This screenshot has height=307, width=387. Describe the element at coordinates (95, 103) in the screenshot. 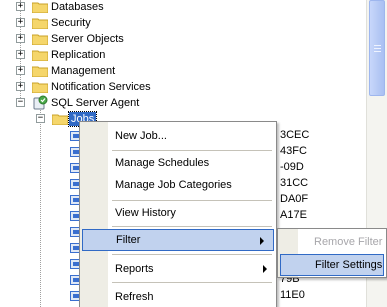

I see `tree-node-sql-server-agent: SQL Server Agent` at that location.